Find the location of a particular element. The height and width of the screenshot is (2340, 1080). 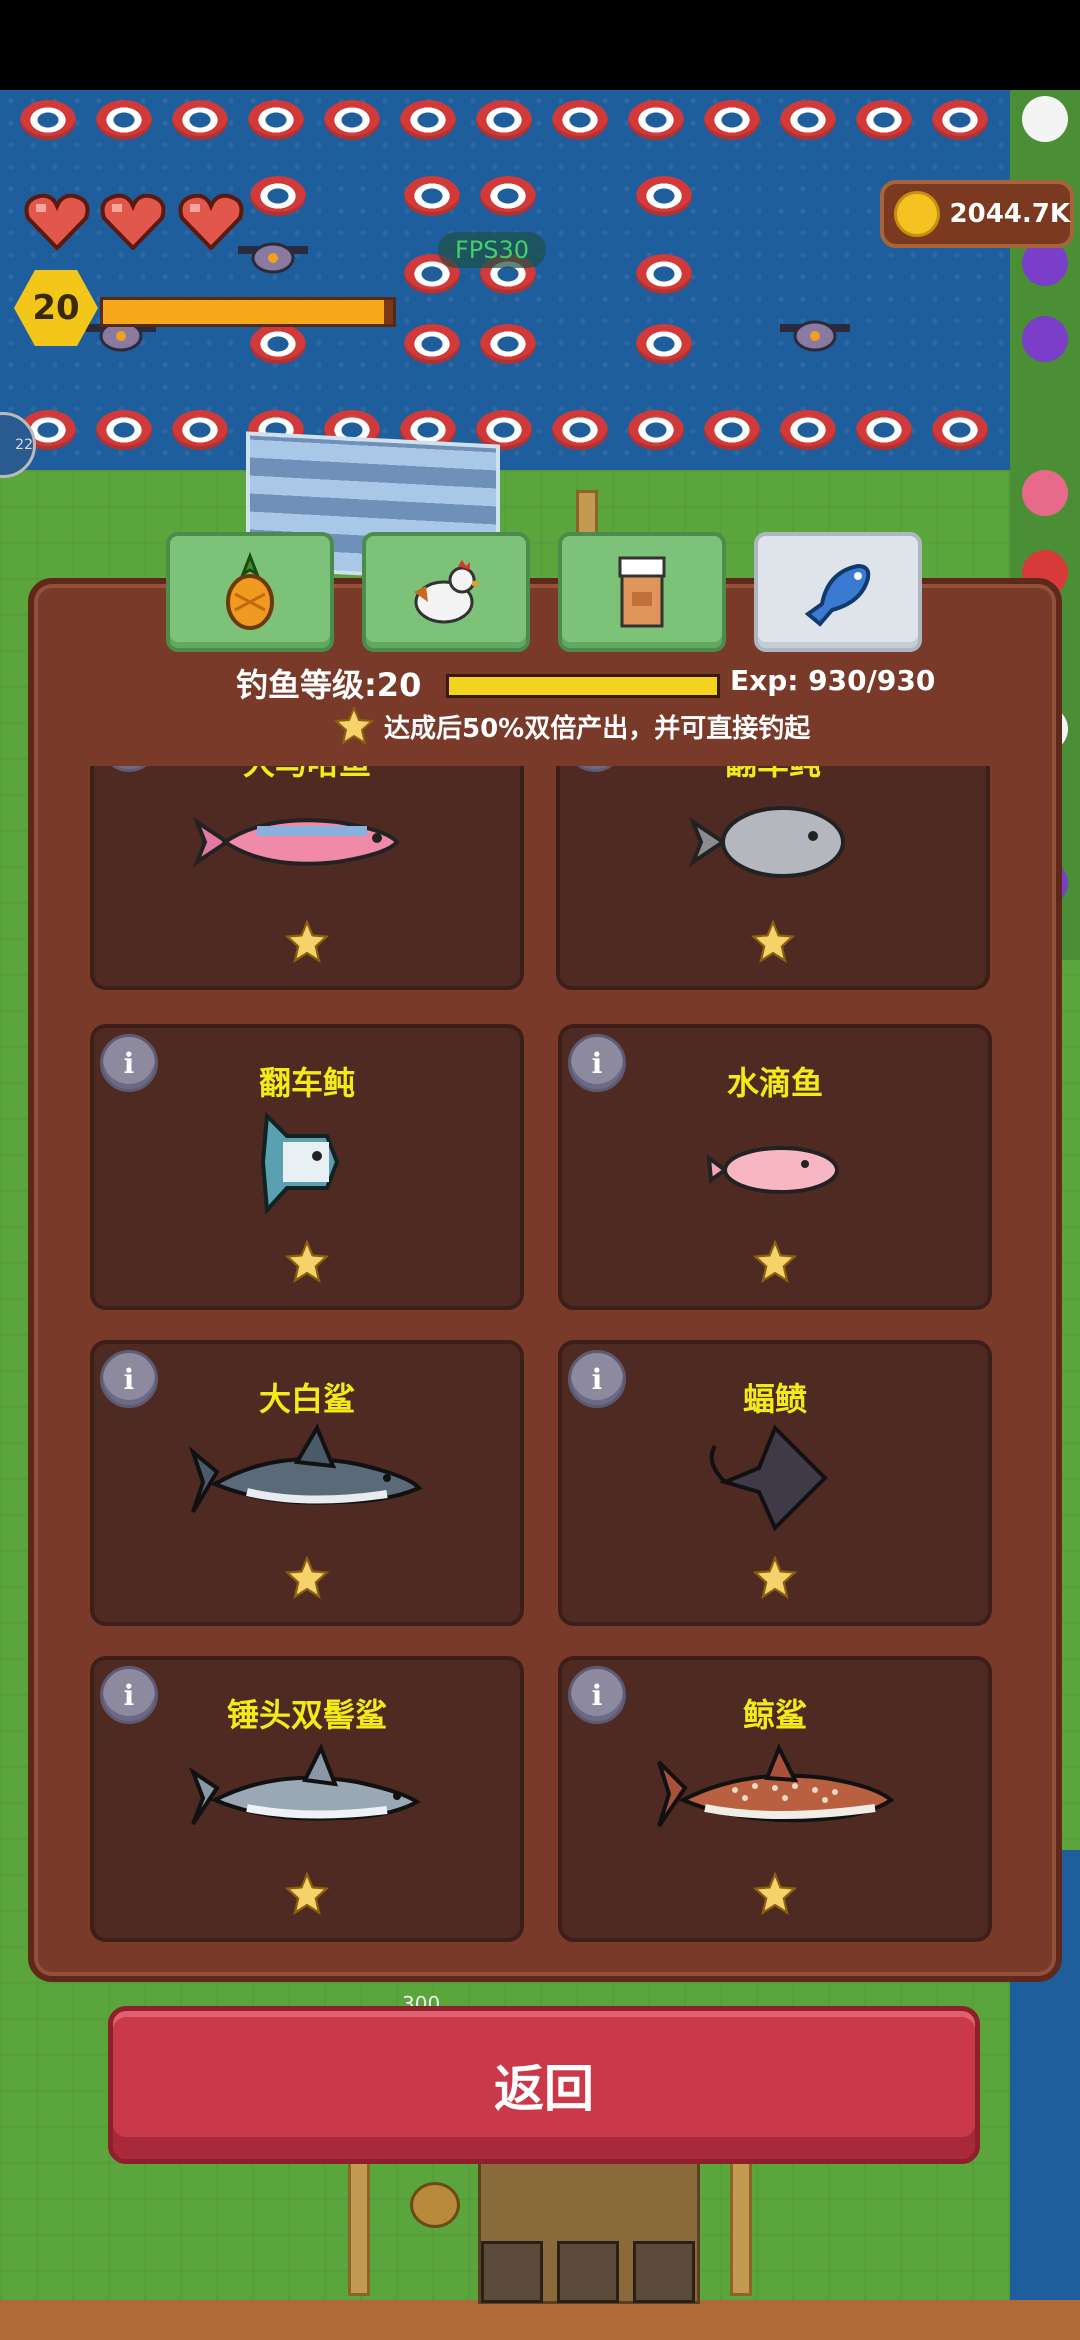

whale-shark-icon is located at coordinates (776, 1785).